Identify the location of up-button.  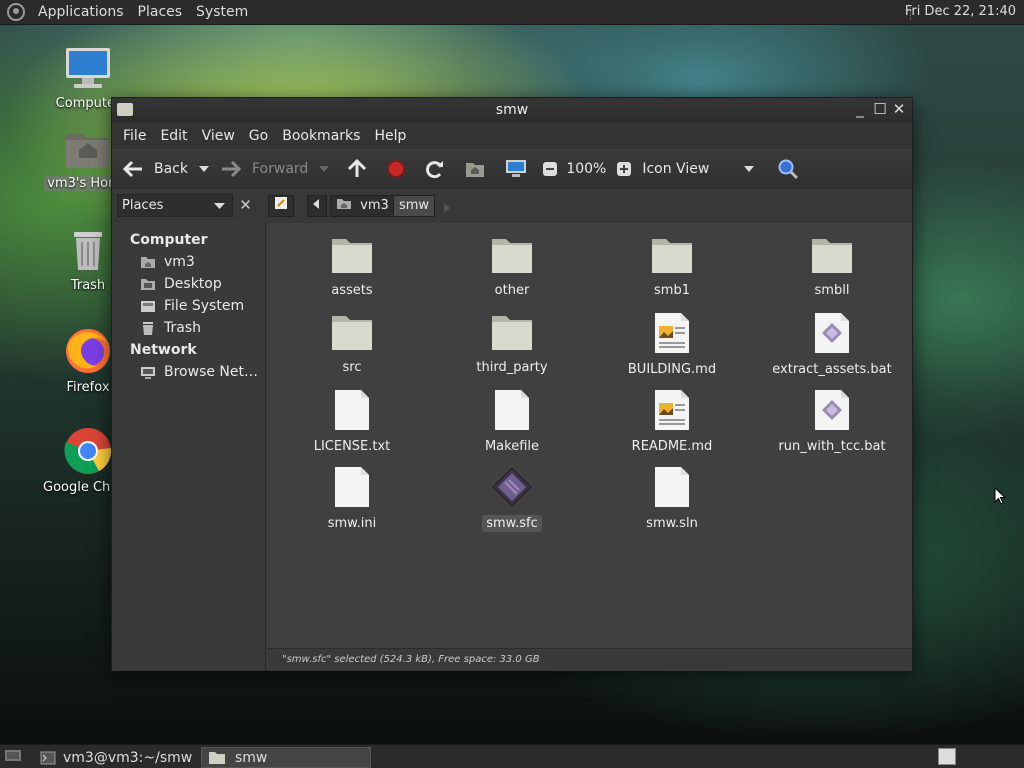
(357, 168).